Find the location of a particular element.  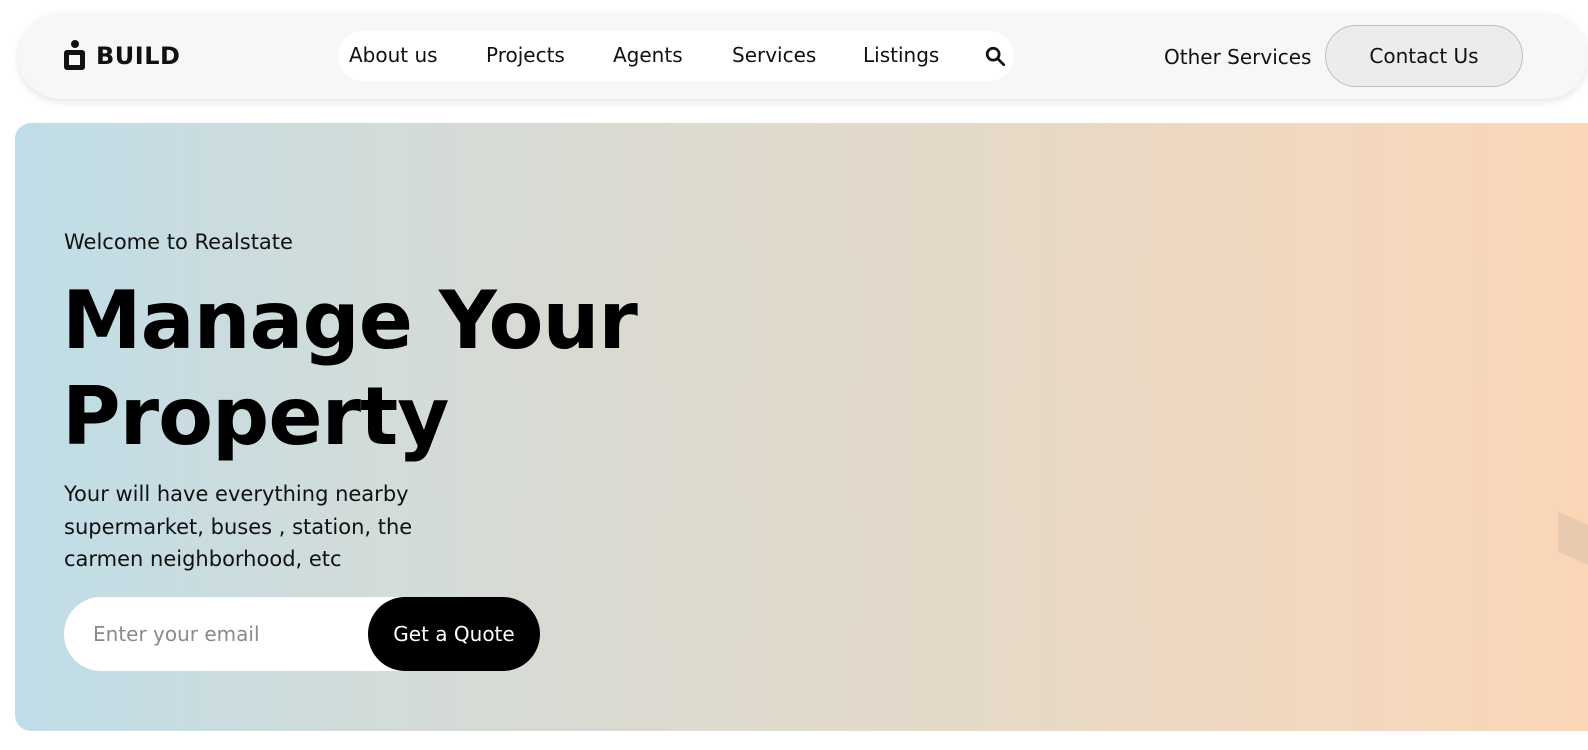

search-icon is located at coordinates (995, 56).